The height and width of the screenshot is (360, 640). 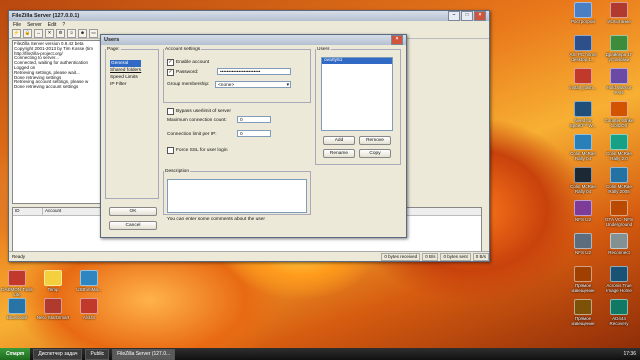 What do you see at coordinates (254, 119) in the screenshot?
I see `max-connections-field: 0` at bounding box center [254, 119].